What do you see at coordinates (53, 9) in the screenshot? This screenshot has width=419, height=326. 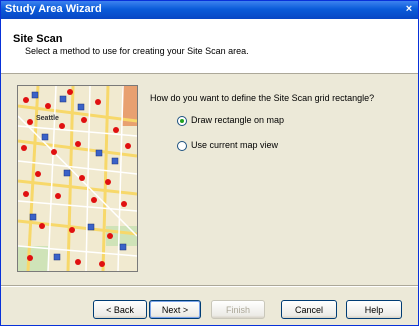 I see `window-title: Study Area Wizard` at bounding box center [53, 9].